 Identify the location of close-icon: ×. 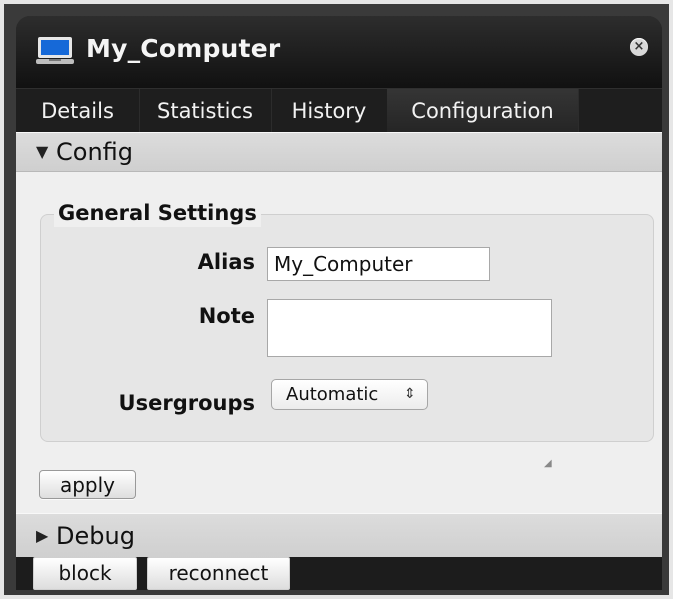
(639, 46).